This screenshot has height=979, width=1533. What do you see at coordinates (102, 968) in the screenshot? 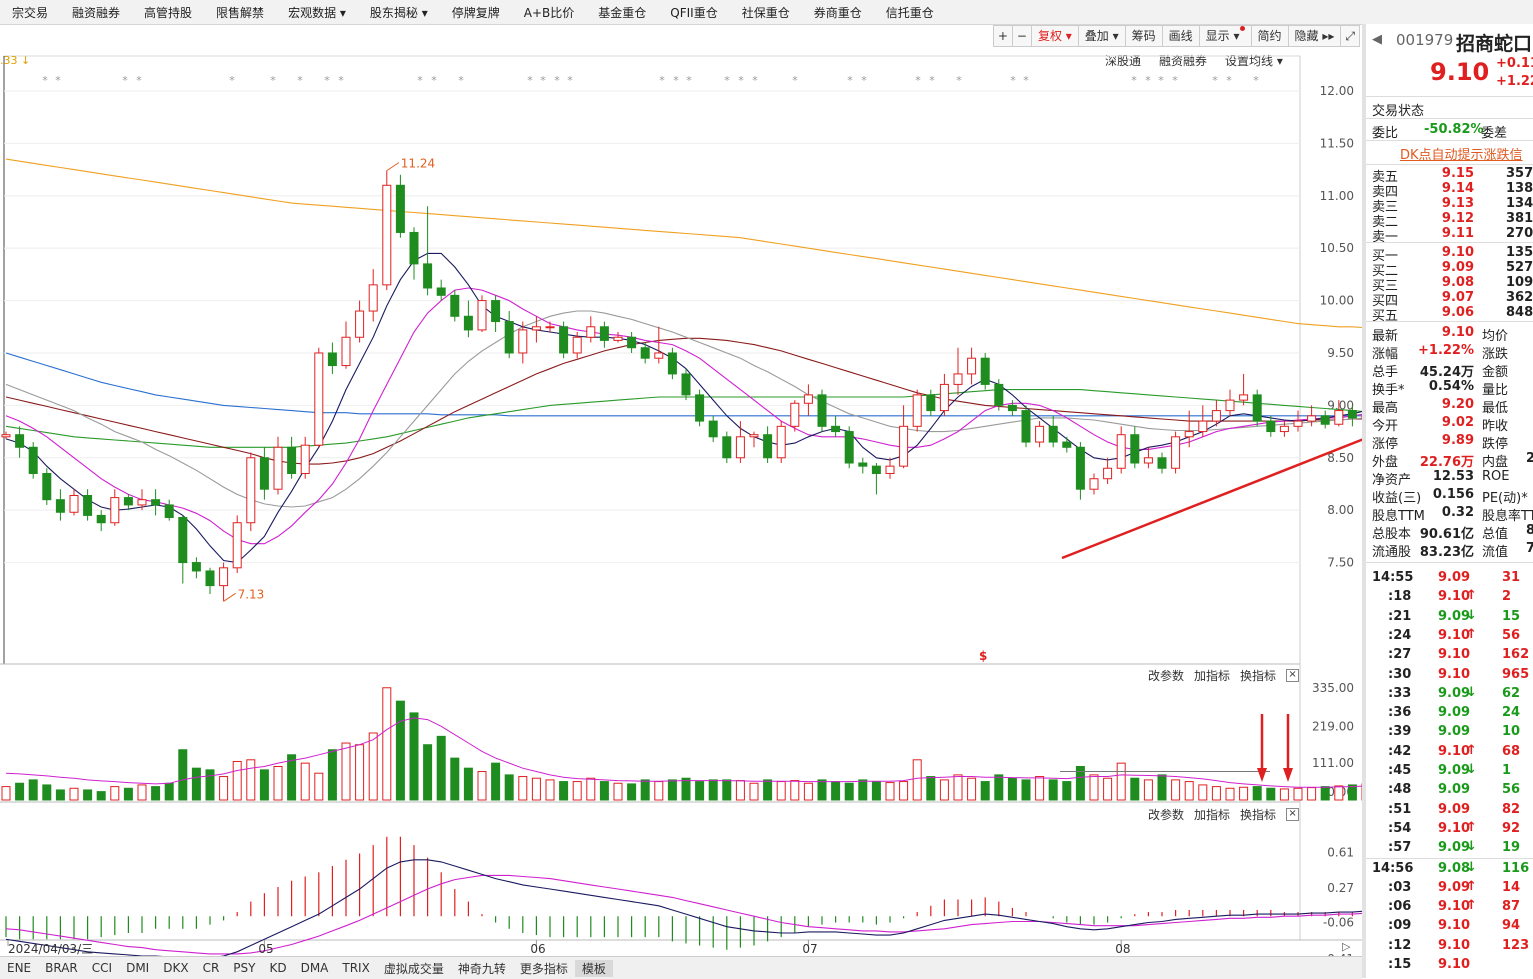
I see `indicator-tab: CCI` at bounding box center [102, 968].